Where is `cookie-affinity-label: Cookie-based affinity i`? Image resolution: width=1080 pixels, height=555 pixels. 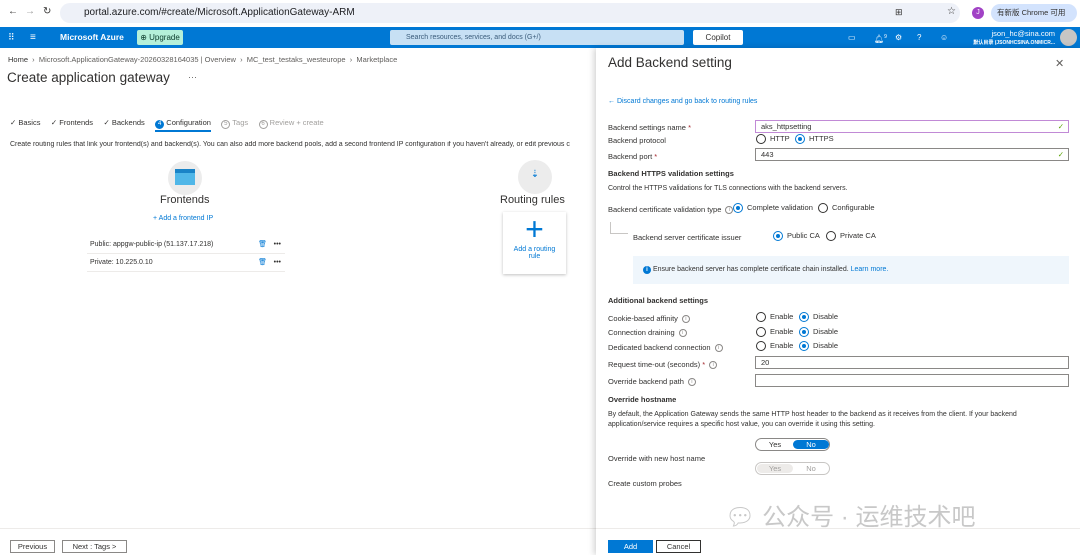 cookie-affinity-label: Cookie-based affinity i is located at coordinates (649, 319).